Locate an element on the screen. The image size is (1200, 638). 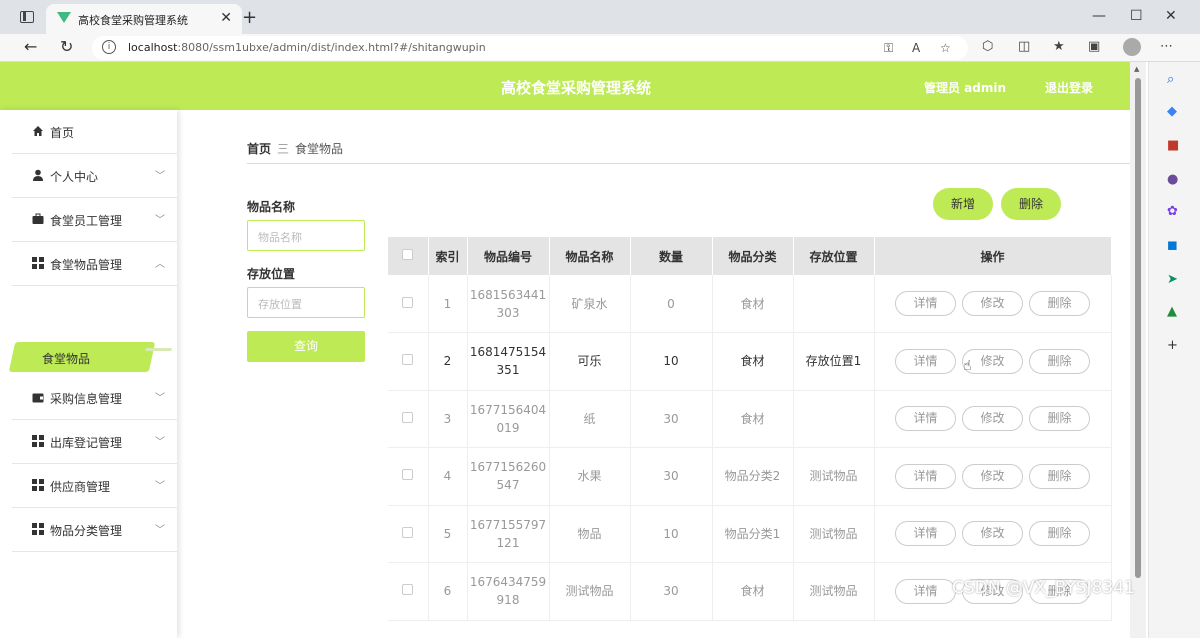
people-icon: ● is located at coordinates (1172, 179).